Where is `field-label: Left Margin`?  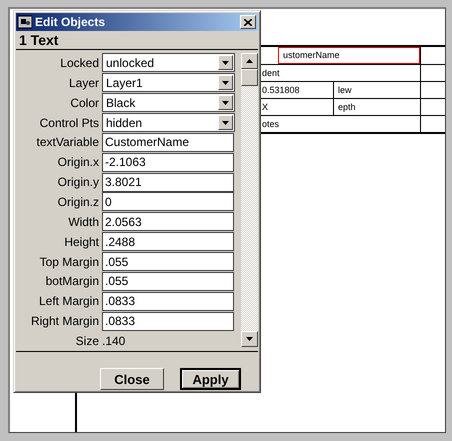 field-label: Left Margin is located at coordinates (69, 301).